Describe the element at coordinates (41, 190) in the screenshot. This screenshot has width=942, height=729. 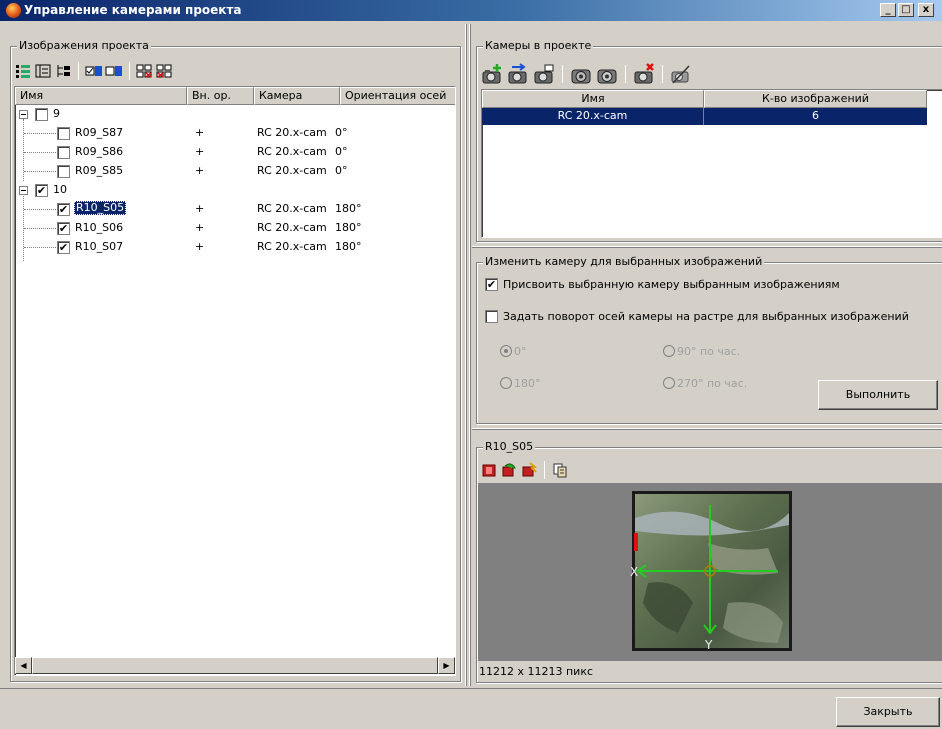
I see `group-checkbox: ✔` at that location.